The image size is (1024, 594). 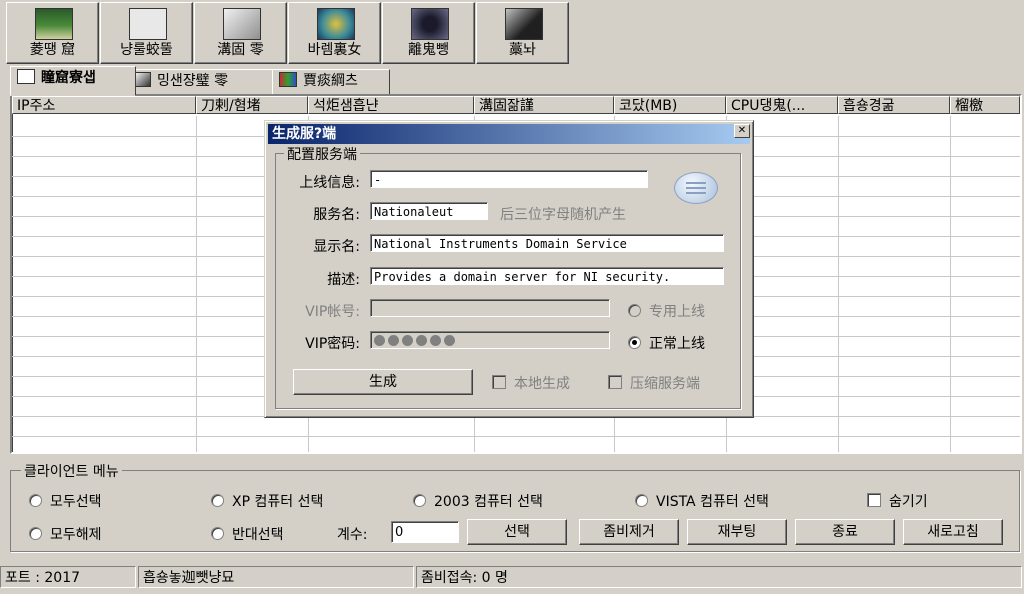 What do you see at coordinates (76, 502) in the screenshot?
I see `option-label: 모두선택` at bounding box center [76, 502].